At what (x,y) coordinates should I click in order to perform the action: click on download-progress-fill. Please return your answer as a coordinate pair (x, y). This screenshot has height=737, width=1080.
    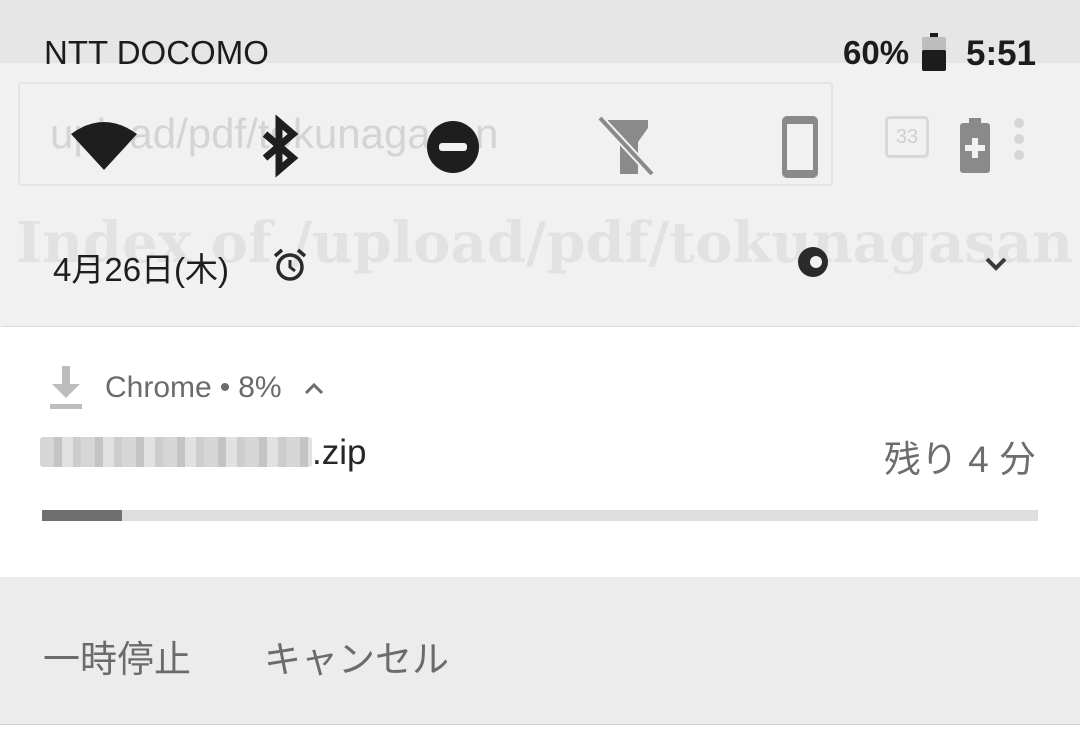
    Looking at the image, I should click on (82, 515).